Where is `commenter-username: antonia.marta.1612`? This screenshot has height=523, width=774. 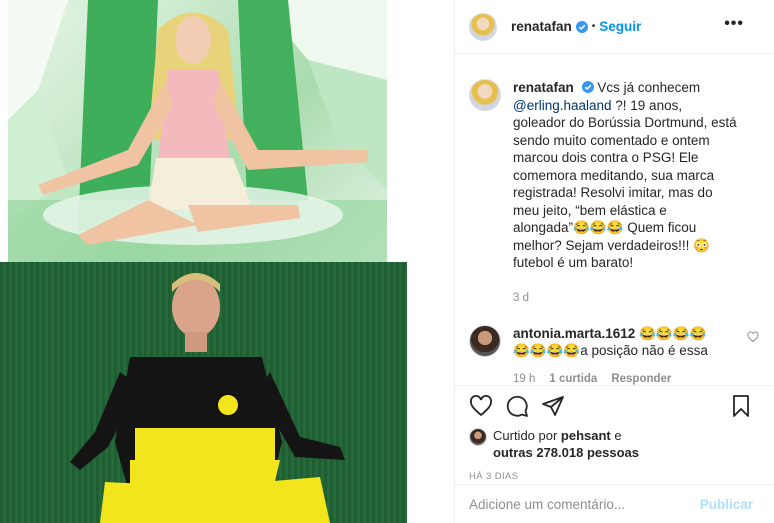
commenter-username: antonia.marta.1612 is located at coordinates (574, 333).